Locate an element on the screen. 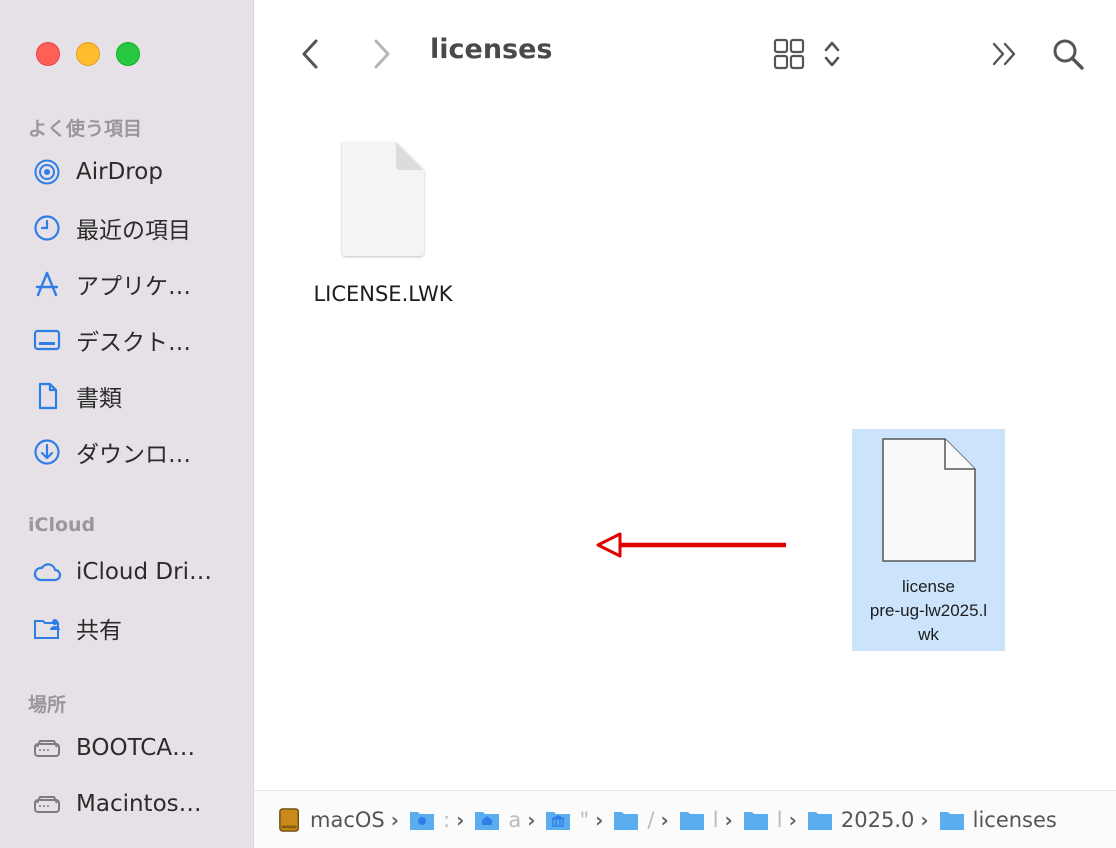 This screenshot has width=1116, height=848. library-folder-icon is located at coordinates (558, 820).